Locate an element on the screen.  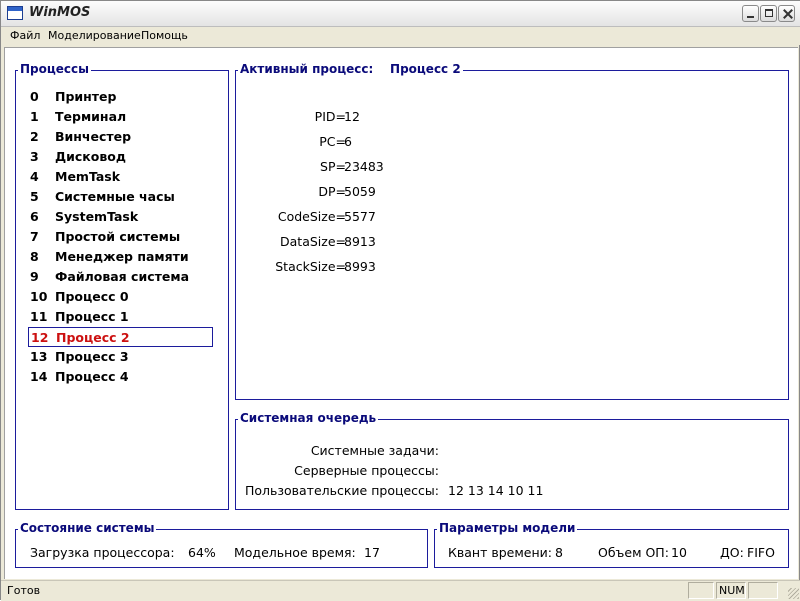
model-time-label: Модельное время: is located at coordinates (295, 552).